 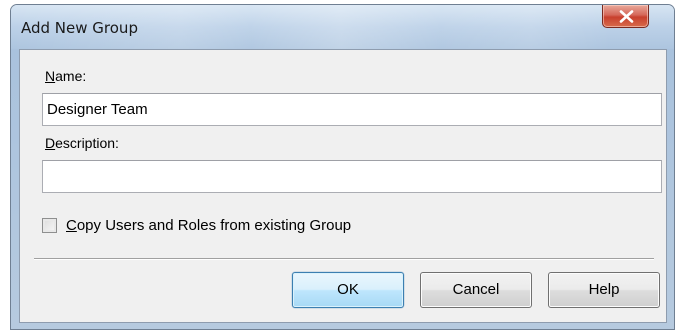 What do you see at coordinates (342, 27) in the screenshot?
I see `title-bar: Add New Group` at bounding box center [342, 27].